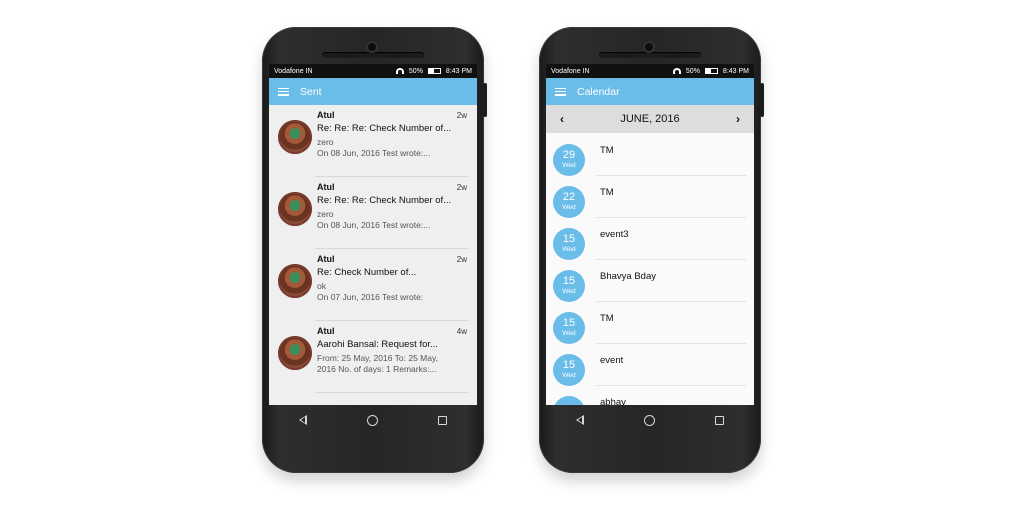 The height and width of the screenshot is (508, 1024). Describe the element at coordinates (377, 358) in the screenshot. I see `mail-preview-line1: From: 25 May, 2016 To: 25 May,` at that location.